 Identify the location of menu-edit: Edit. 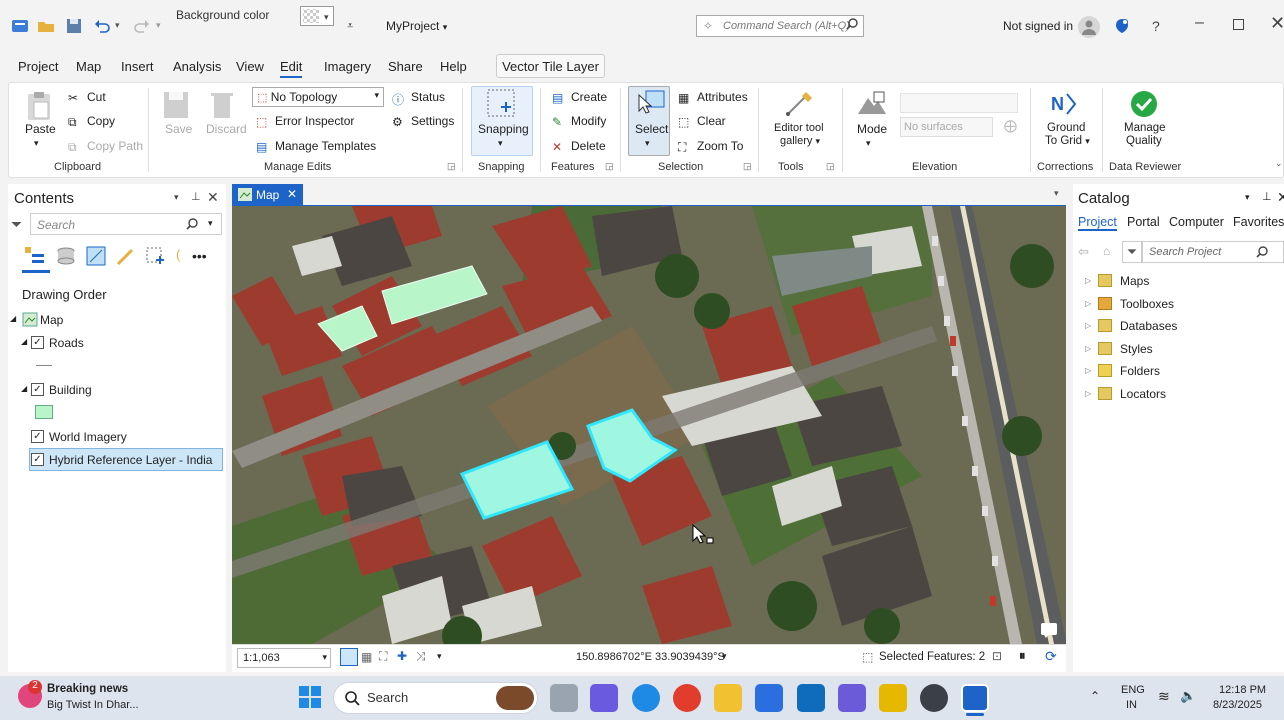
(291, 68).